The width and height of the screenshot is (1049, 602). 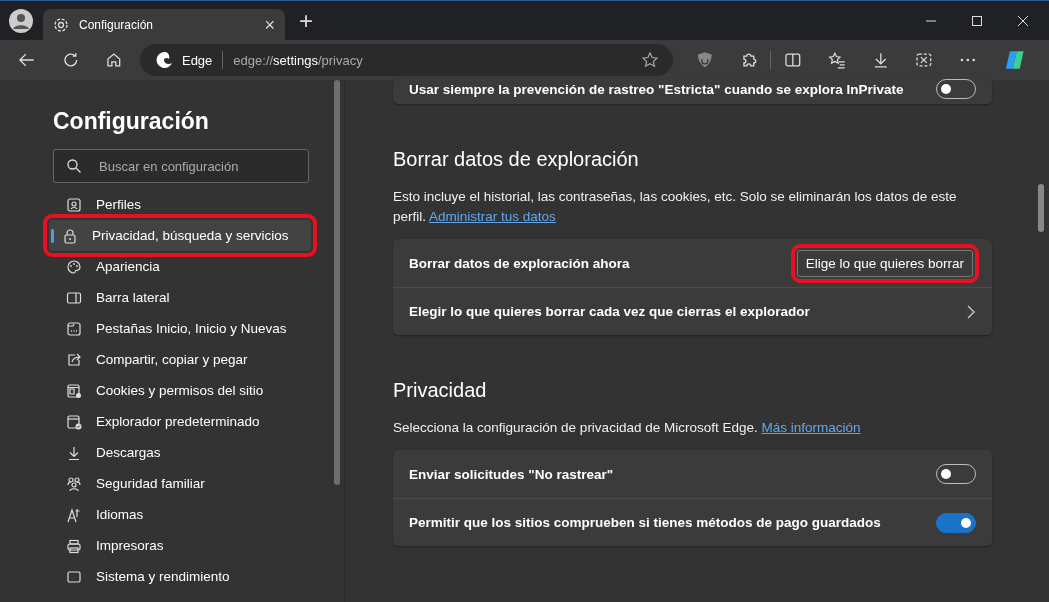 I want to click on chevron-right-icon, so click(x=971, y=311).